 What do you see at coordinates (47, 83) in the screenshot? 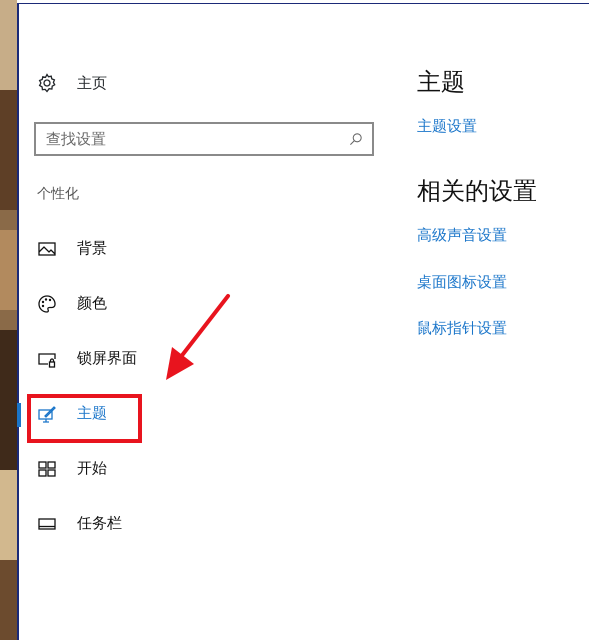
I see `settings-icon` at bounding box center [47, 83].